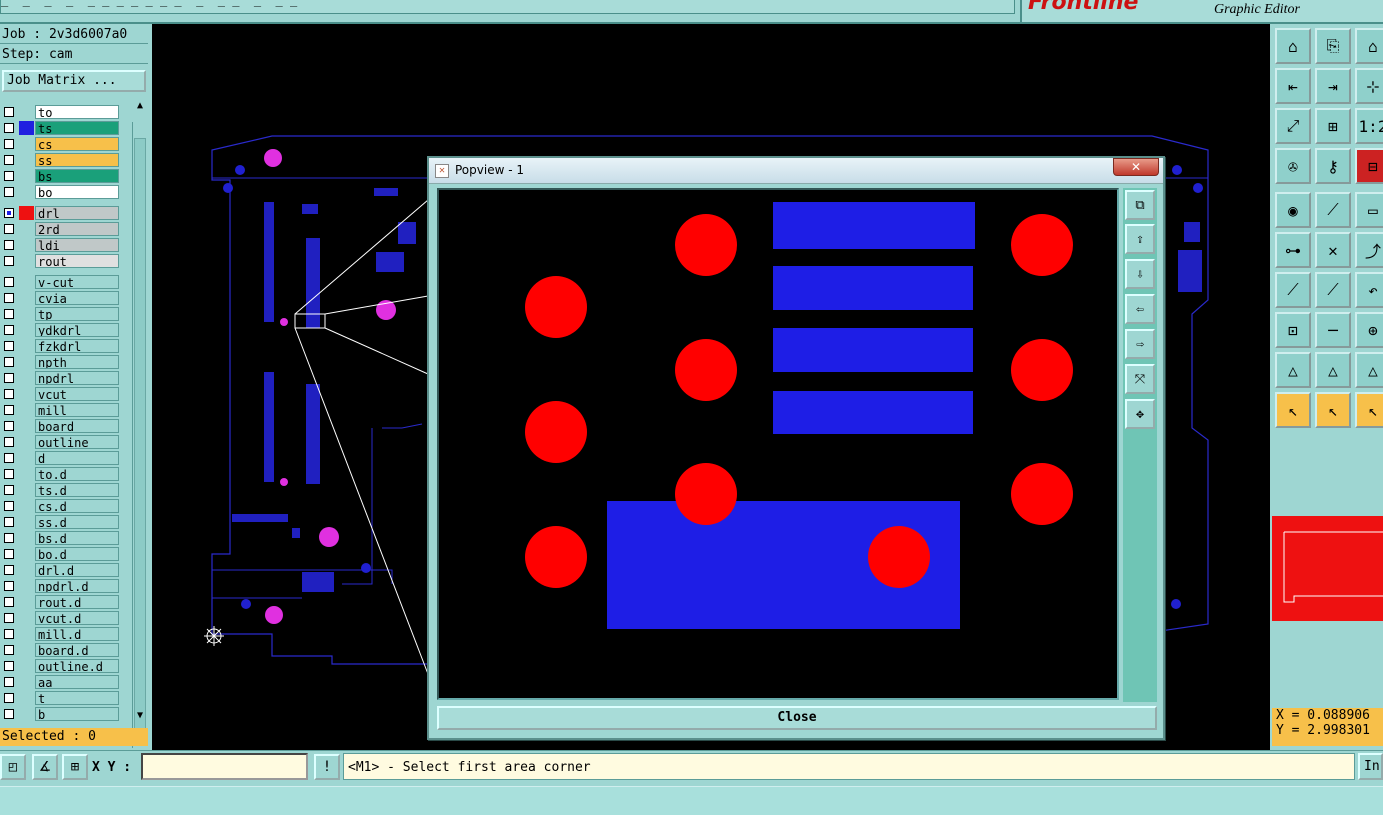  I want to click on layer-row-v-cut: v-cut, so click(60, 282).